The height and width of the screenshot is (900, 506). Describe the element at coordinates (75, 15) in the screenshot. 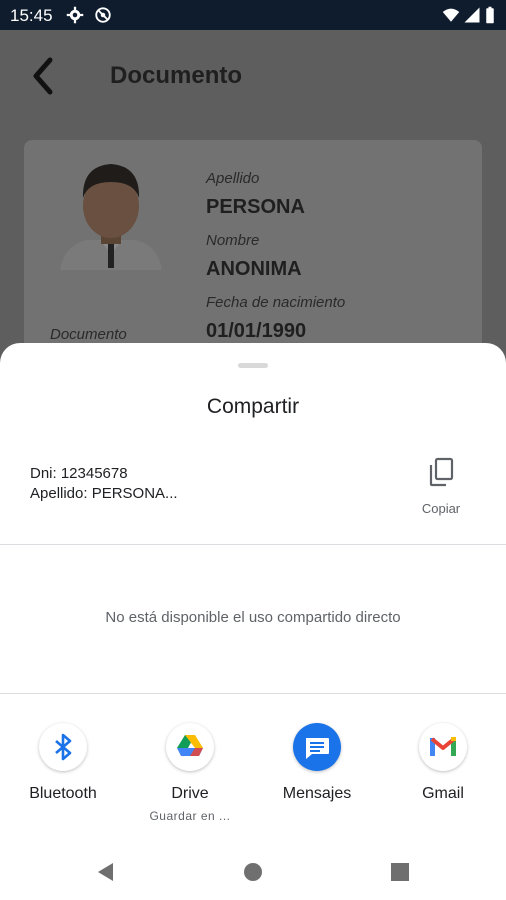

I see `gear-icon` at that location.